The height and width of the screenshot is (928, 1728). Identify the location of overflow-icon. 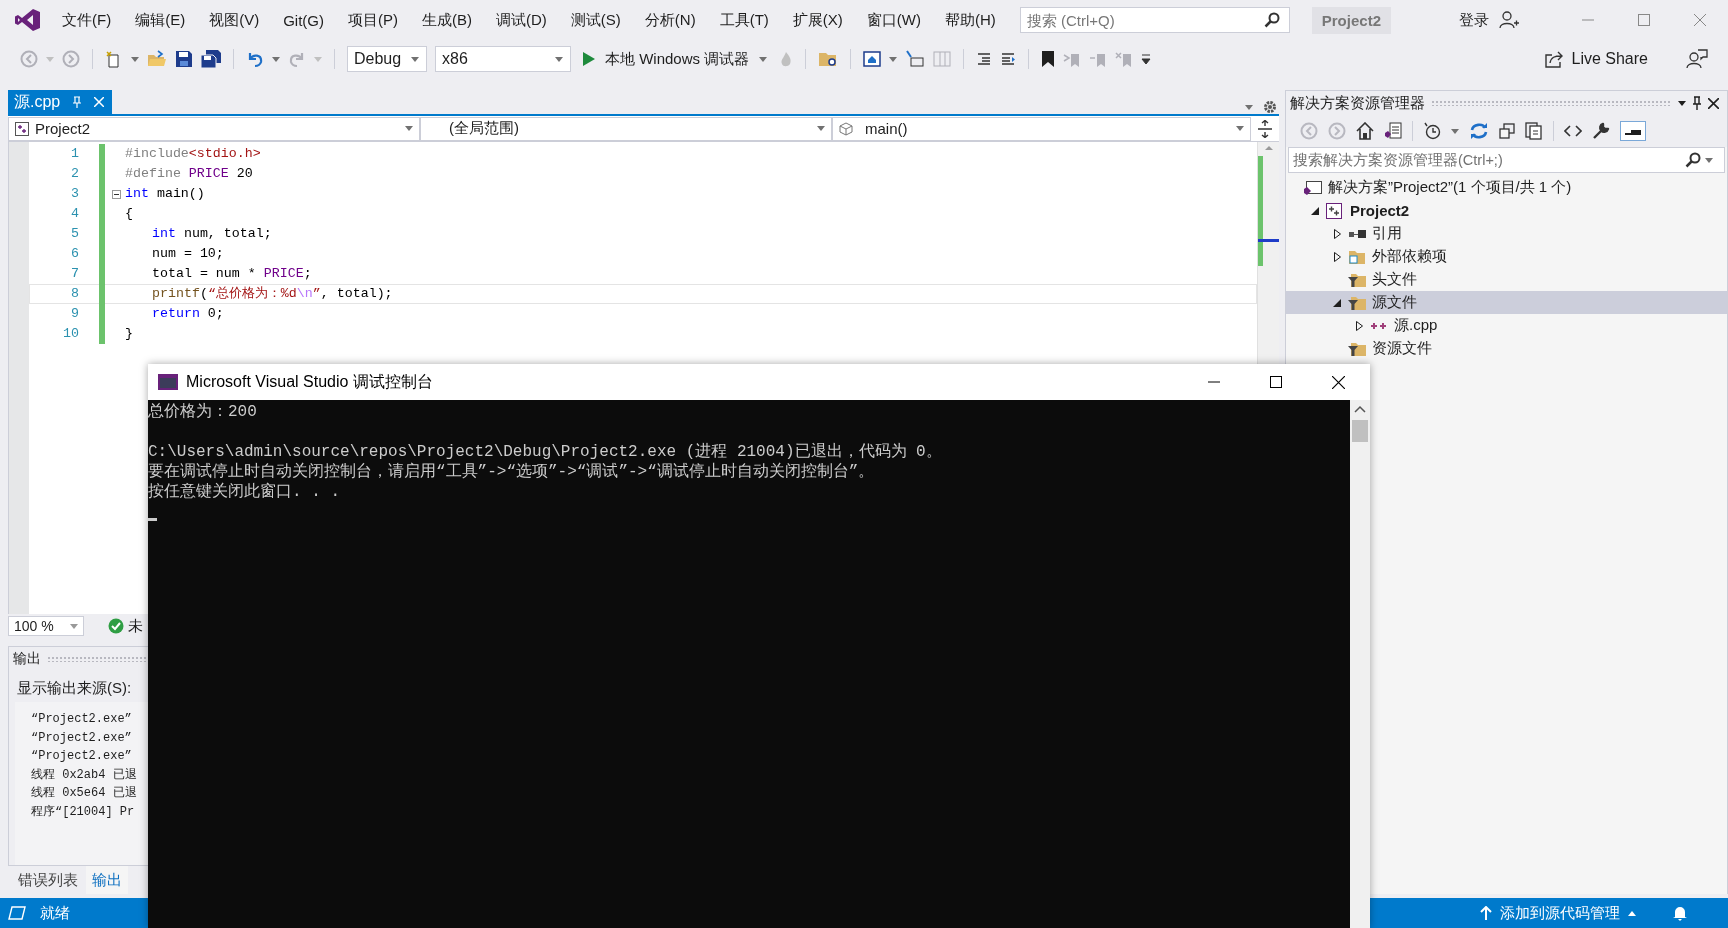
(1146, 59).